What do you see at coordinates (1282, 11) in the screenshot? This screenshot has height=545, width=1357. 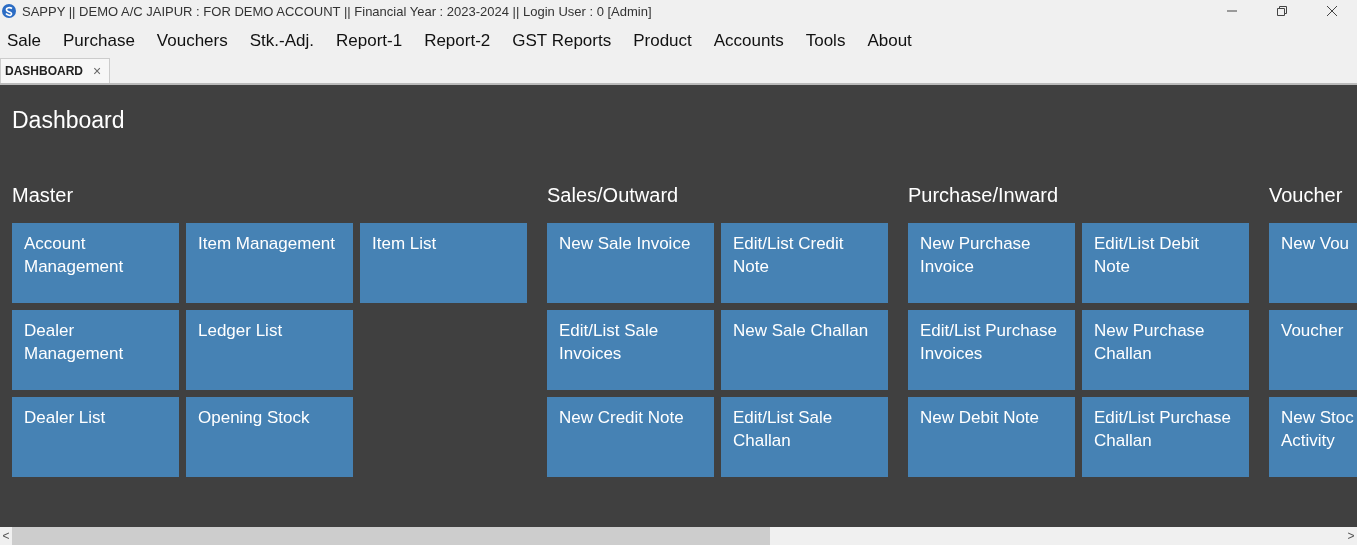 I see `restore-icon` at bounding box center [1282, 11].